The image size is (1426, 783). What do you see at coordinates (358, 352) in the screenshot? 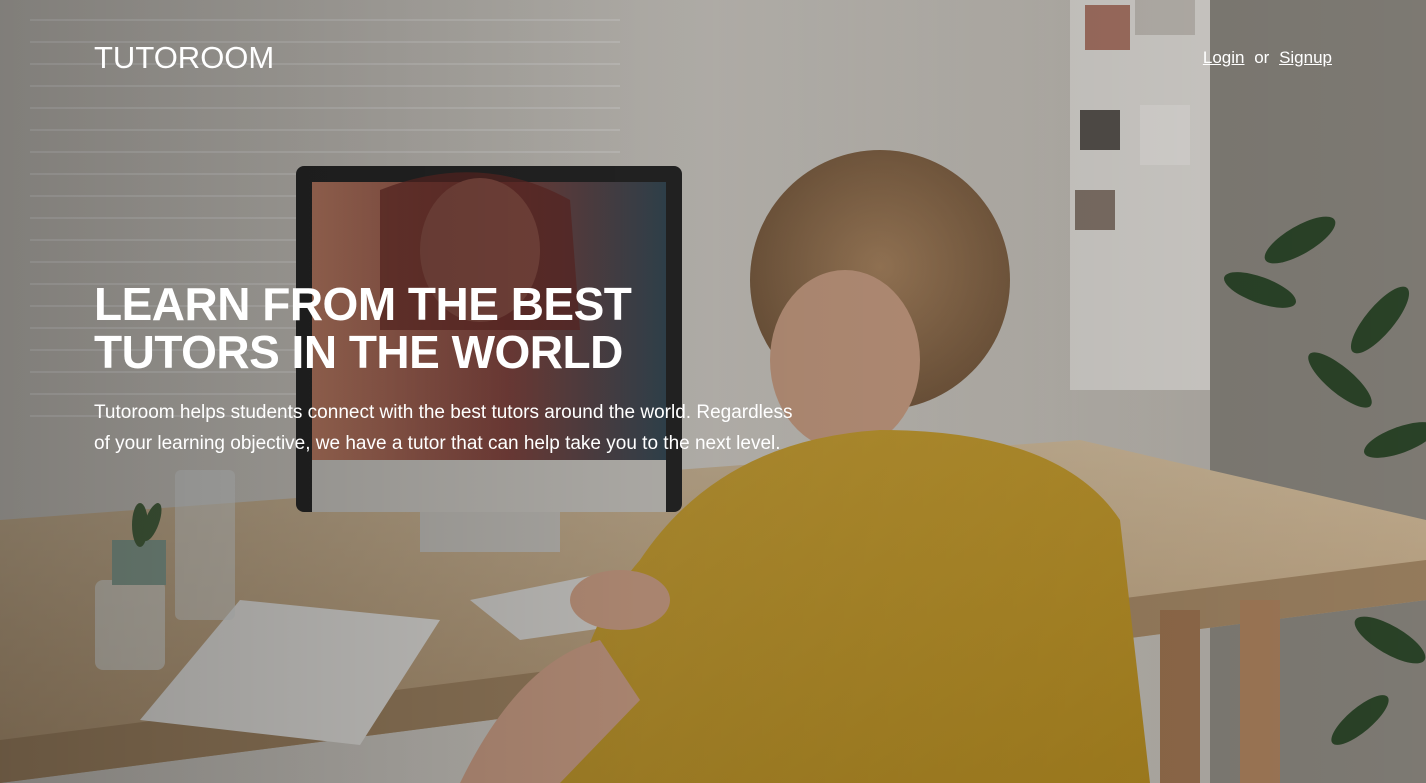
I see `hero-headline-line-2: TUTORS IN THE WORLD` at bounding box center [358, 352].